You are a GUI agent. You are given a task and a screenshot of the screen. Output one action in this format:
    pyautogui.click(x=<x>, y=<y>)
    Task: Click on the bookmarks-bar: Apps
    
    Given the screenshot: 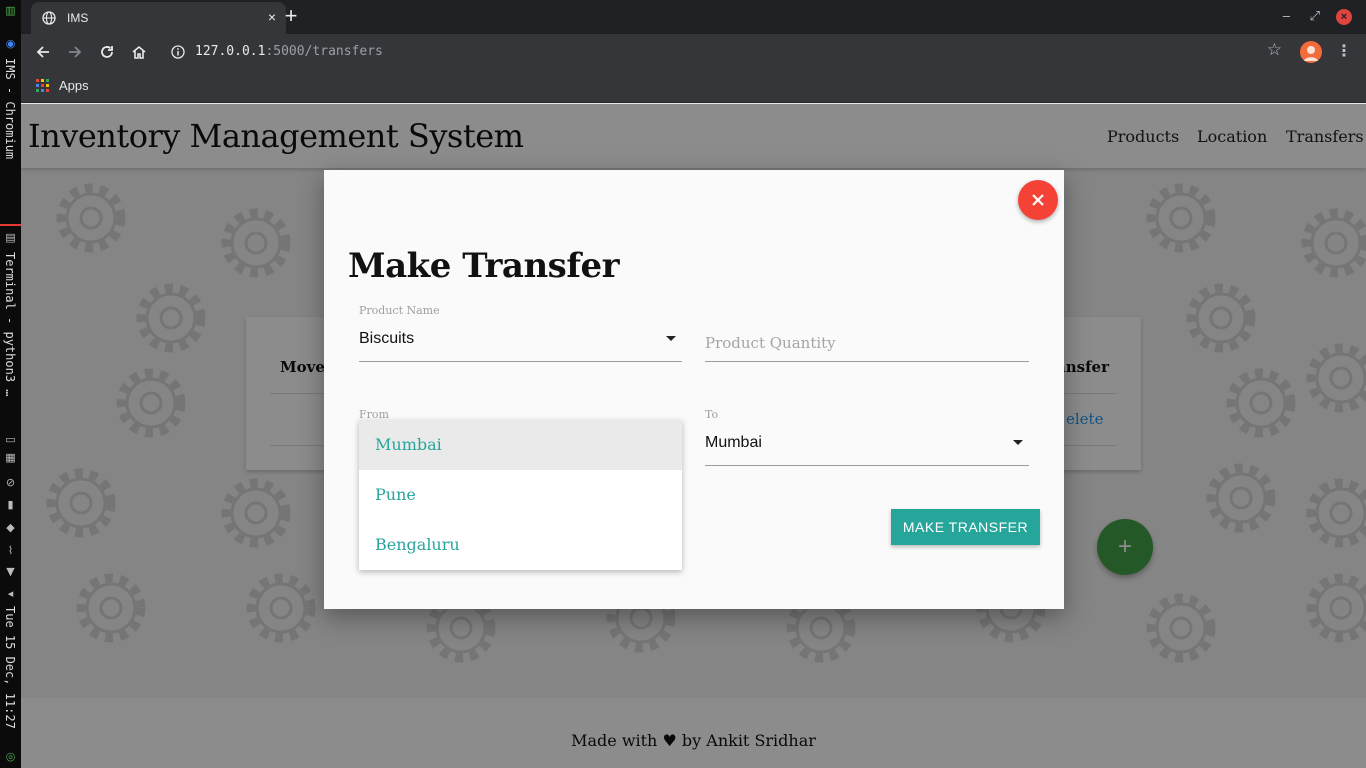 What is the action you would take?
    pyautogui.click(x=693, y=86)
    